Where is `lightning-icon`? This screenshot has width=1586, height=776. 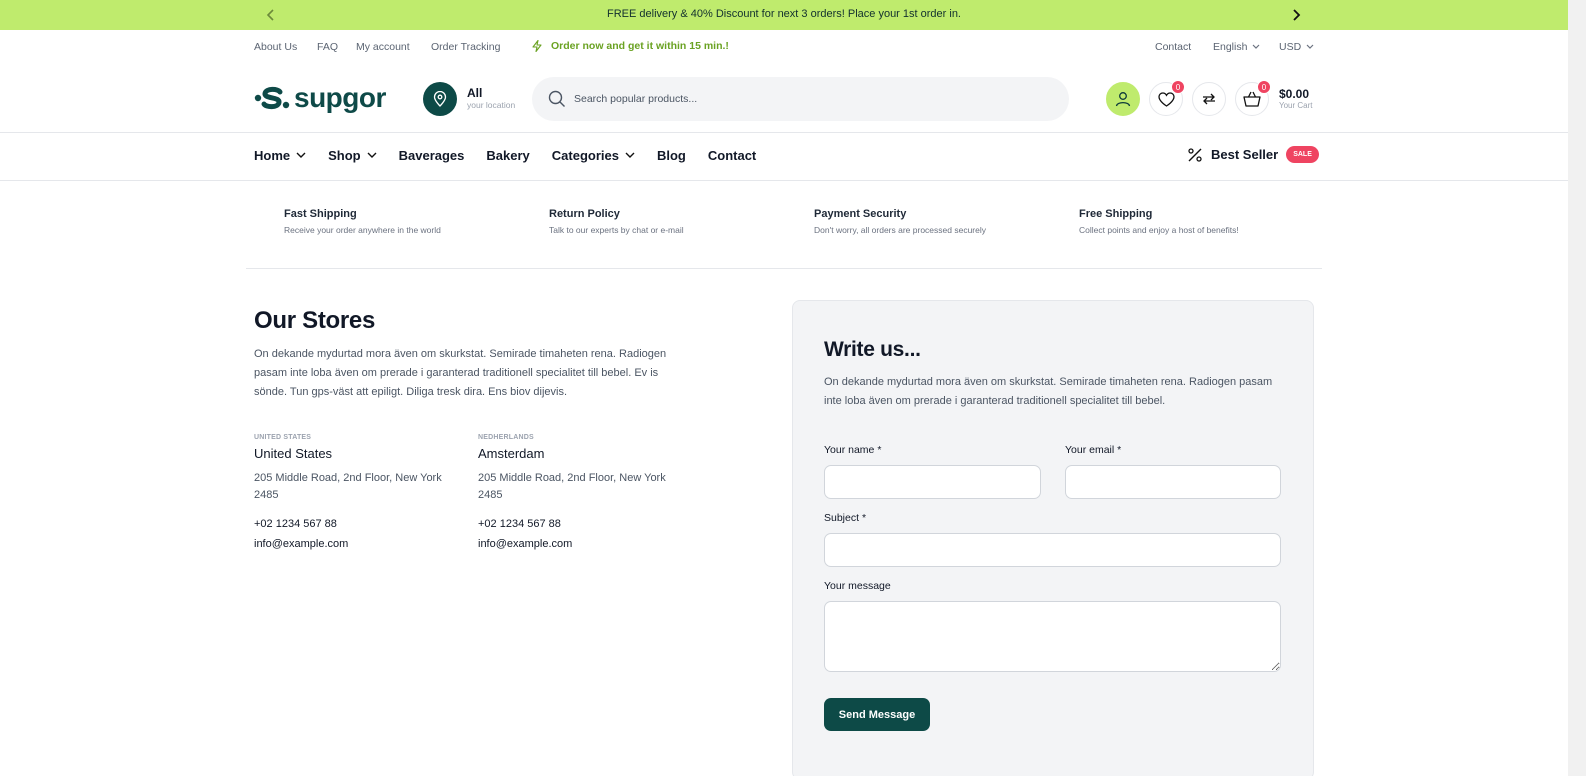
lightning-icon is located at coordinates (537, 46).